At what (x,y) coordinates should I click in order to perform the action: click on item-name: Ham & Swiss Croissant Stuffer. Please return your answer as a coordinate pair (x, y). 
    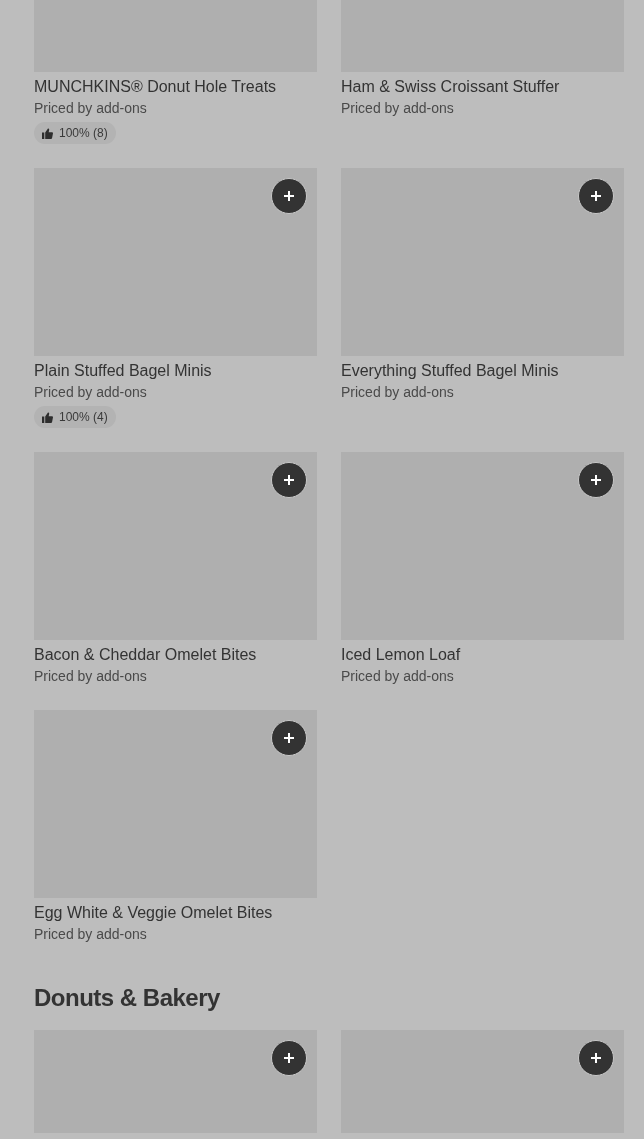
    Looking at the image, I should click on (450, 87).